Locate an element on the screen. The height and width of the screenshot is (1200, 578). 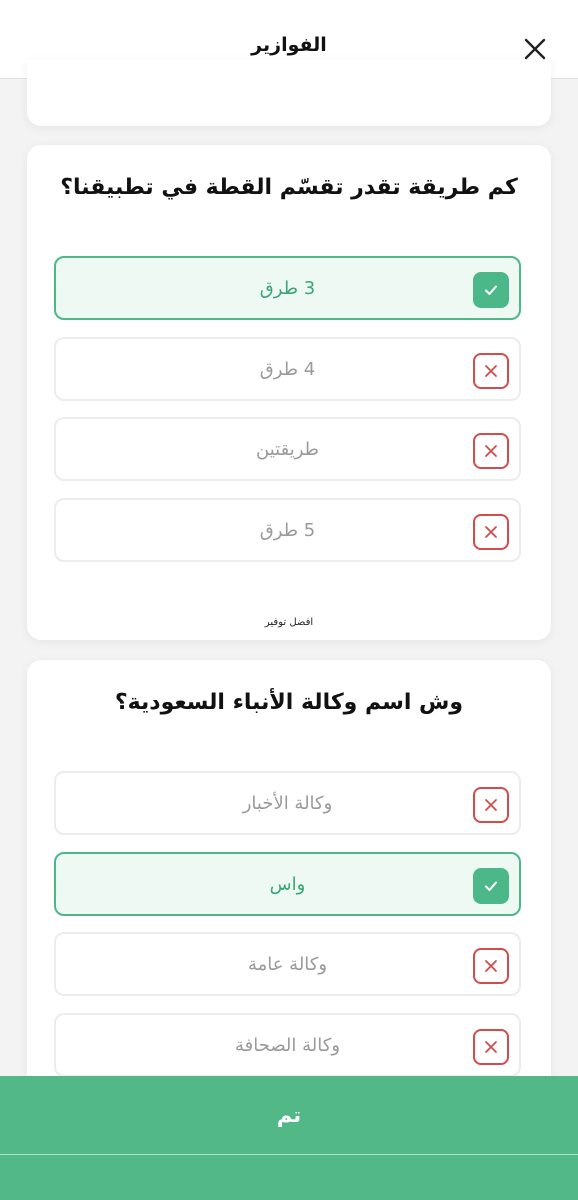
page-title: الفوازير is located at coordinates (289, 45).